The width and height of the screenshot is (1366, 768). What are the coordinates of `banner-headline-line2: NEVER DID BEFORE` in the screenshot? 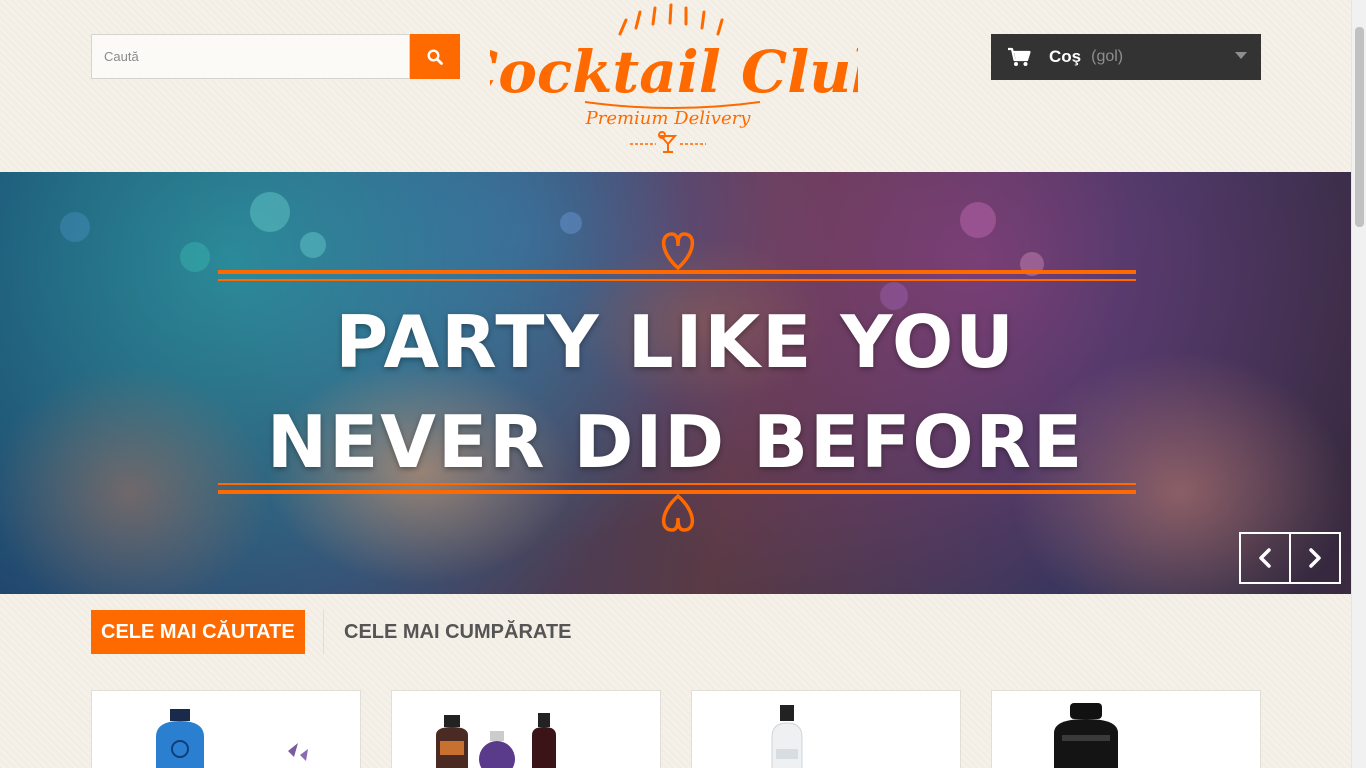 It's located at (675, 442).